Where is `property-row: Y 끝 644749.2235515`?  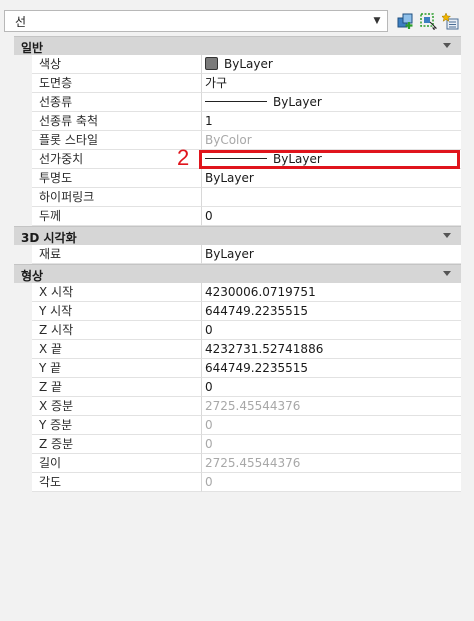 property-row: Y 끝 644749.2235515 is located at coordinates (237, 368).